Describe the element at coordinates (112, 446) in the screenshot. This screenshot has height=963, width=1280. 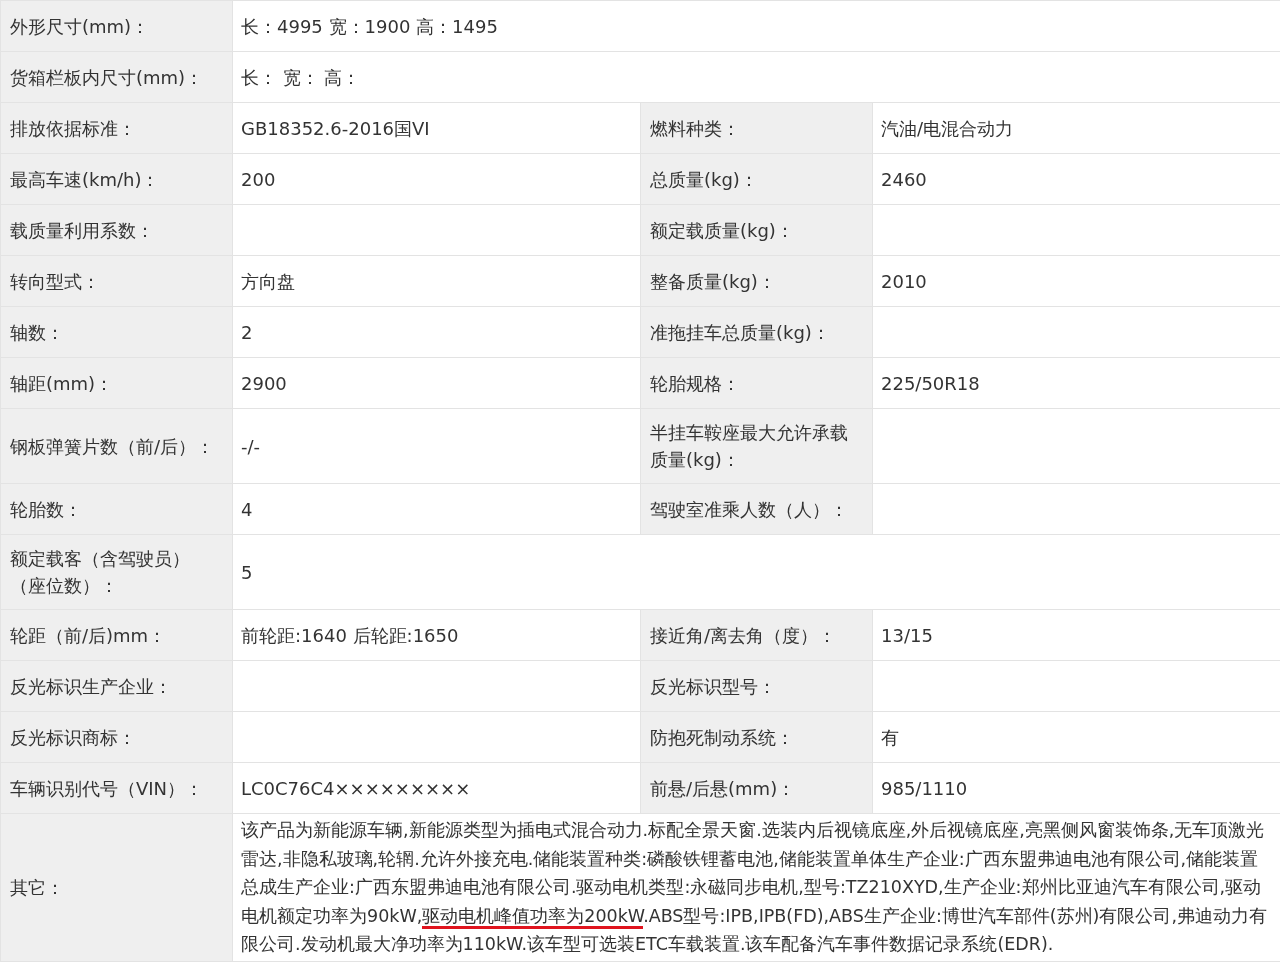
I see `field-label: 钢板弹簧片数（前/后）：` at that location.